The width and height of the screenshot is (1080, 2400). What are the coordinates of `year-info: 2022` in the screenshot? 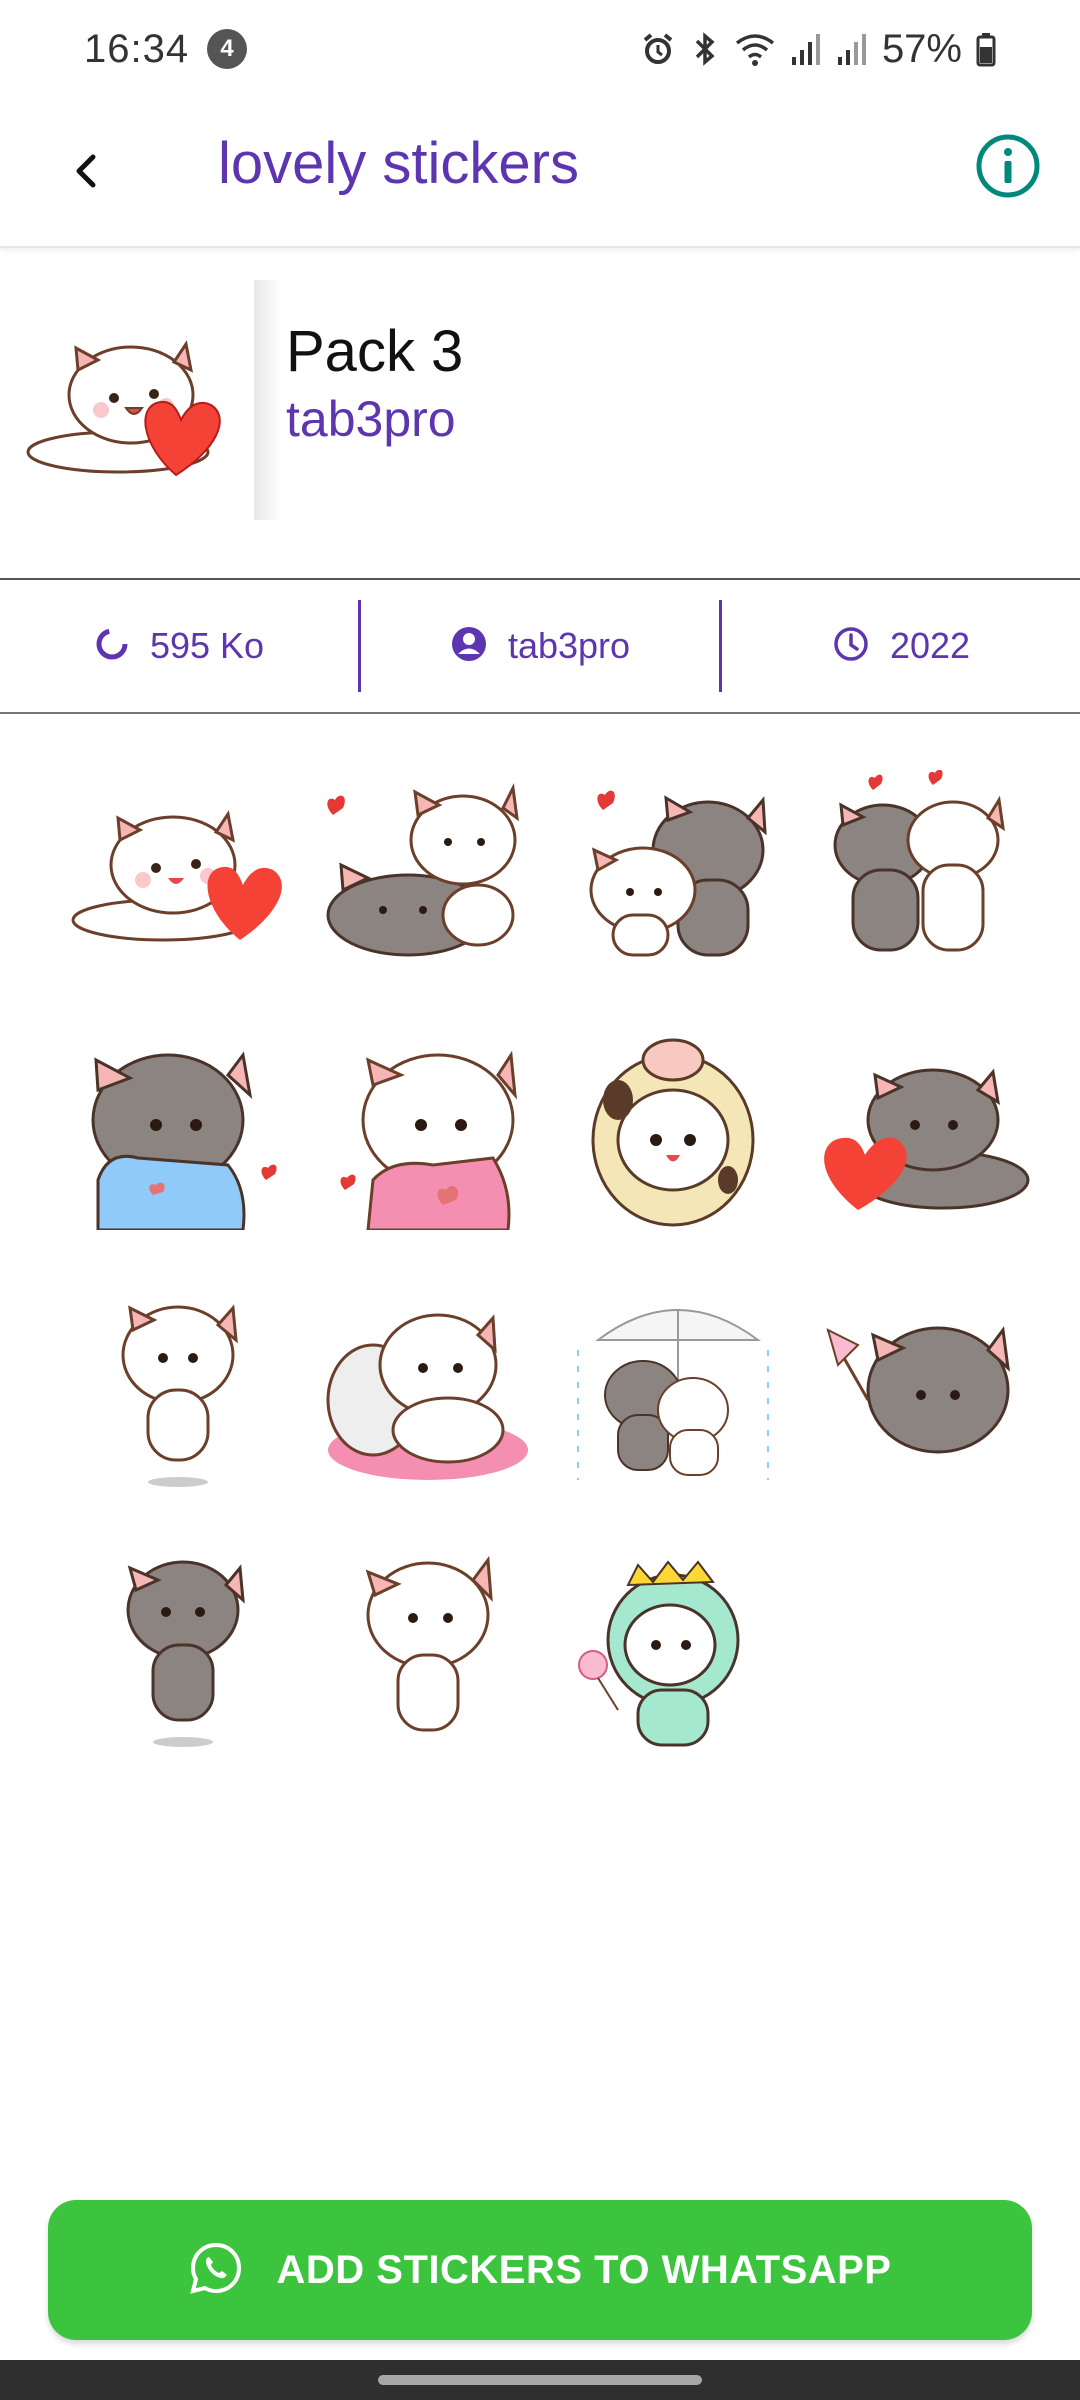 It's located at (901, 646).